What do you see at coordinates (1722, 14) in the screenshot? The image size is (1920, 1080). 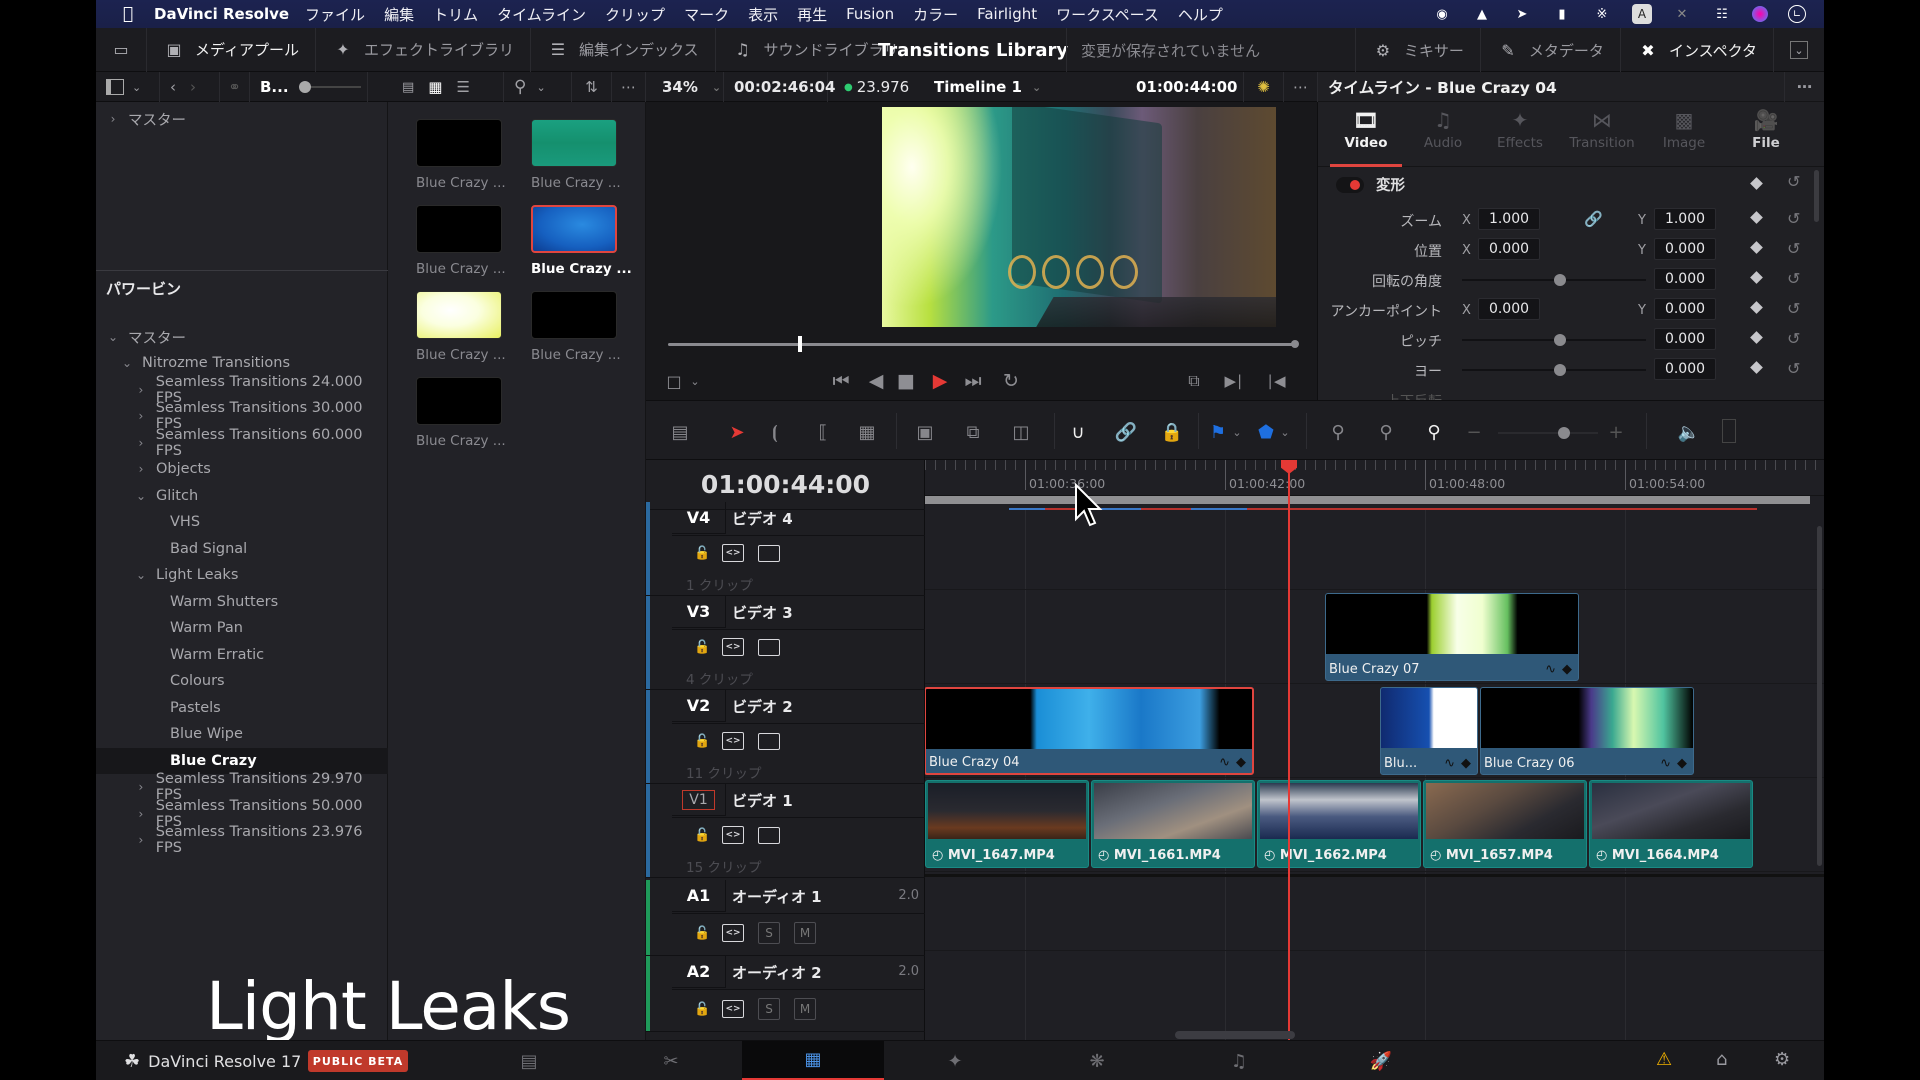 I see `control-center-icon: ☷` at bounding box center [1722, 14].